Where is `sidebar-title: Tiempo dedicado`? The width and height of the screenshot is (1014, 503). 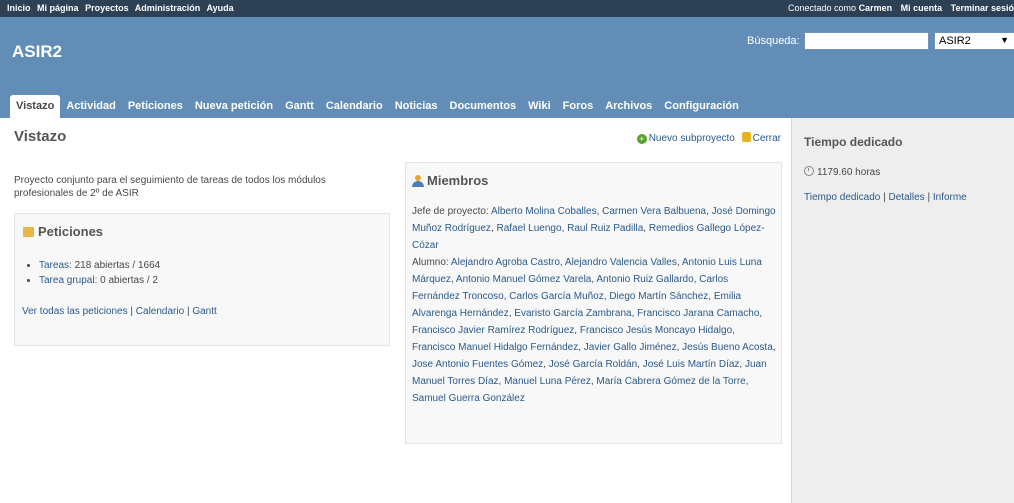
sidebar-title: Tiempo dedicado is located at coordinates (853, 142).